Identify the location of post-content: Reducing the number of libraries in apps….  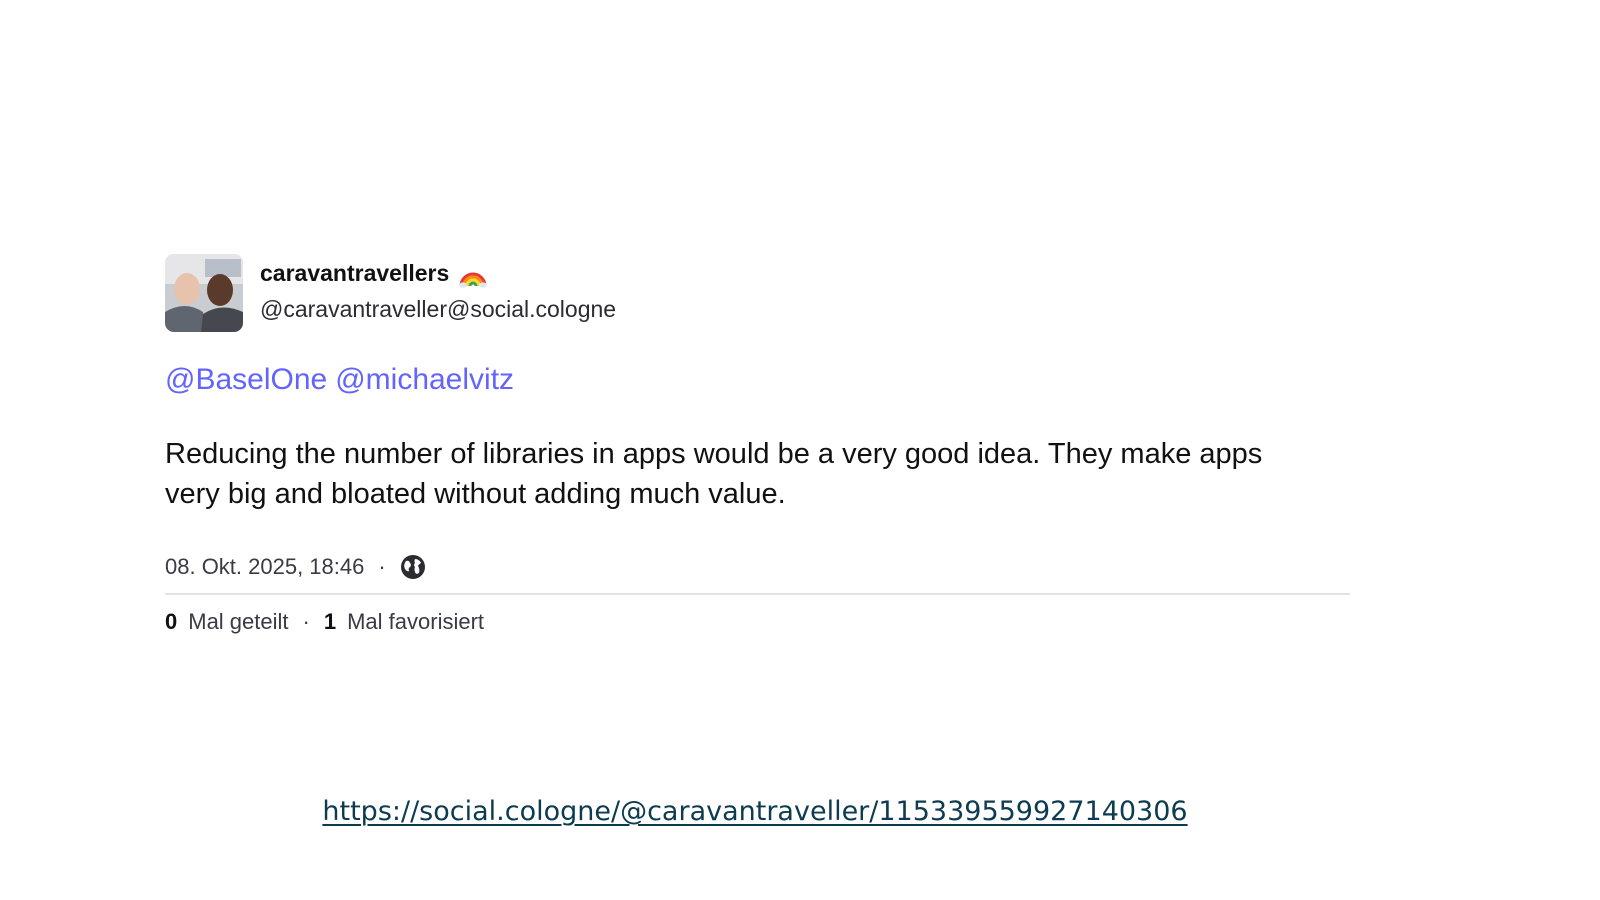
(714, 474).